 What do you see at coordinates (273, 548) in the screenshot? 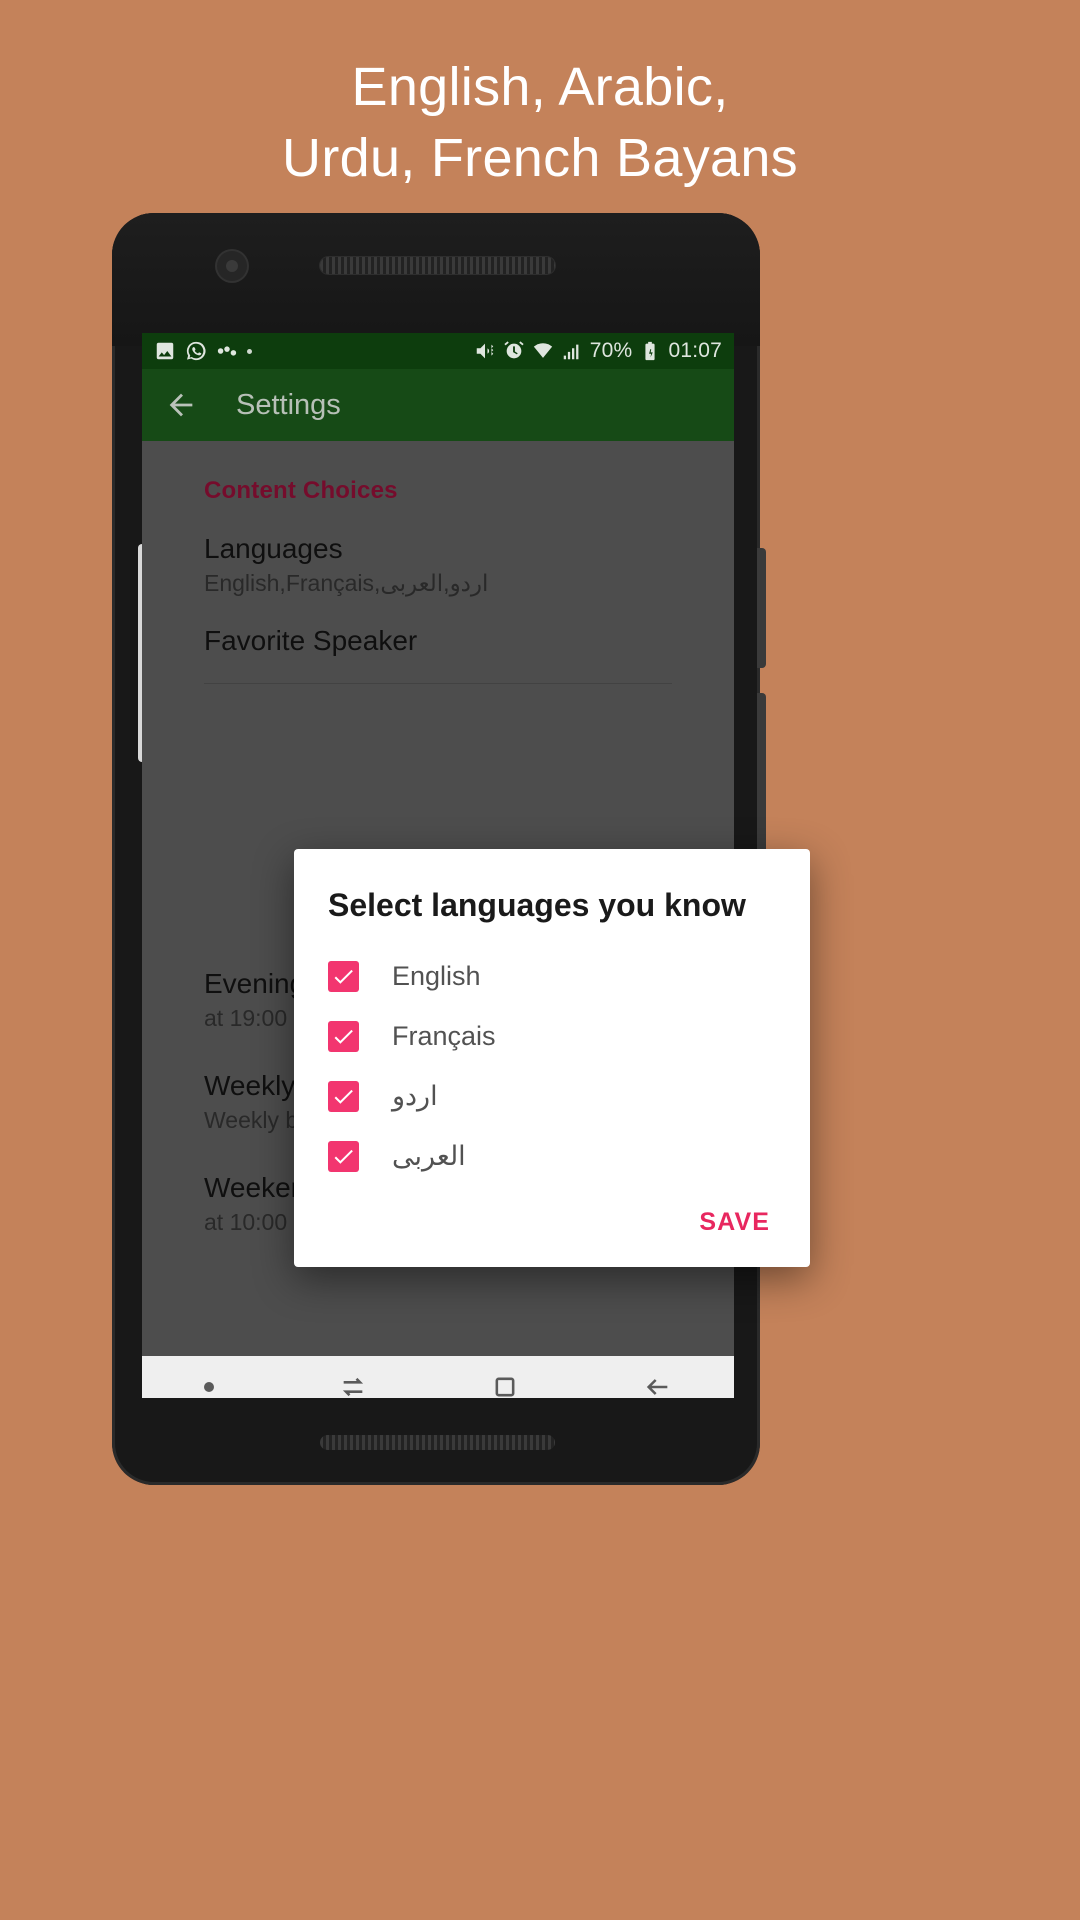
I see `row-title: Languages` at bounding box center [273, 548].